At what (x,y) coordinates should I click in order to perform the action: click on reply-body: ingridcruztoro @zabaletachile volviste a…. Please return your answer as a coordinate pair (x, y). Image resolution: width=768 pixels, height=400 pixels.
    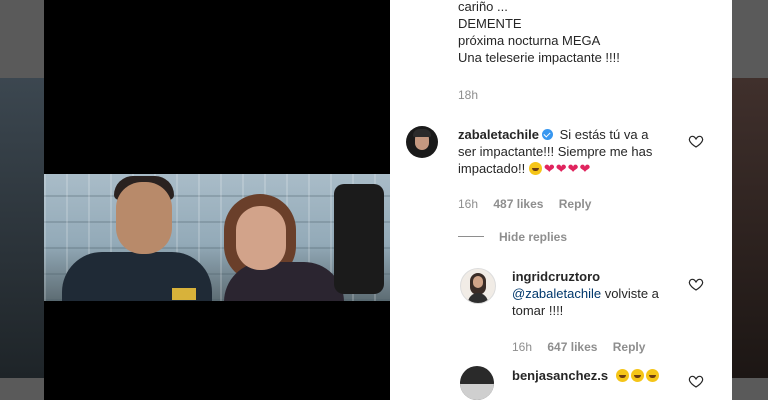
    Looking at the image, I should click on (607, 293).